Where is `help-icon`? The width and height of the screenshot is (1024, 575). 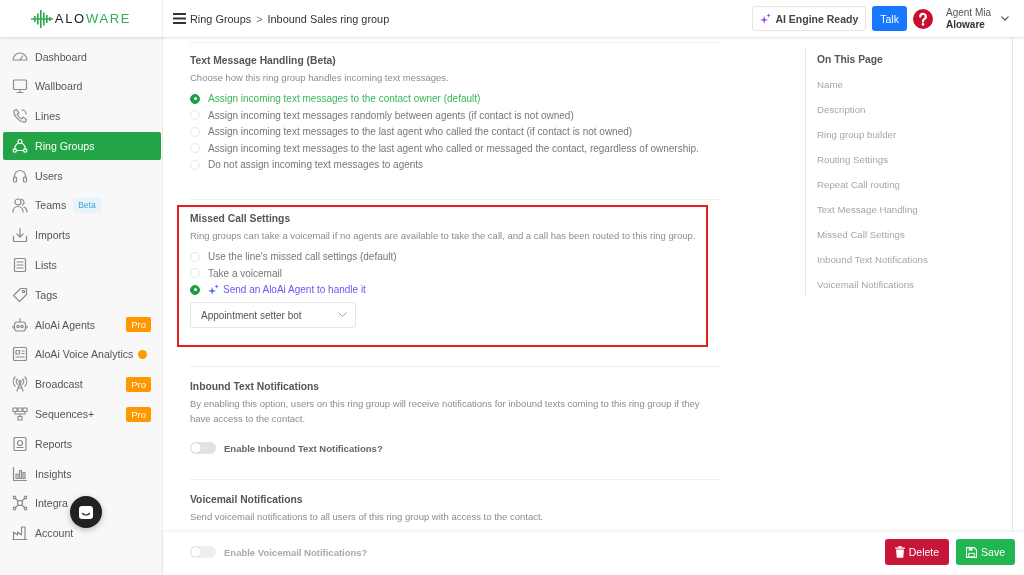
help-icon is located at coordinates (922, 18).